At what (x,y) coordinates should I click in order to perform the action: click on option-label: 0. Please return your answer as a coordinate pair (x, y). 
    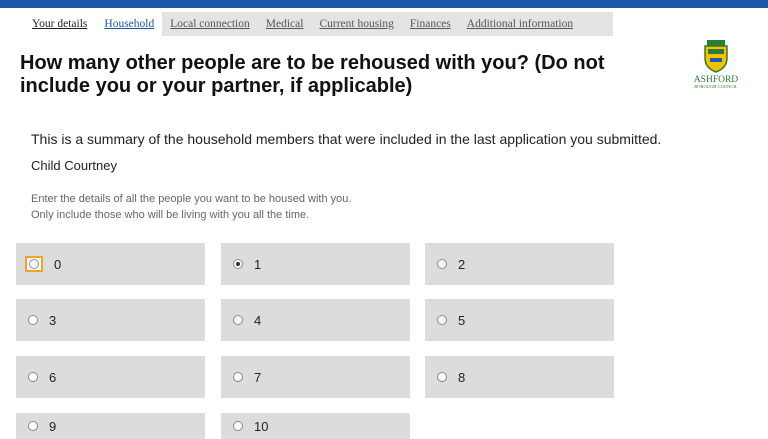
    Looking at the image, I should click on (58, 264).